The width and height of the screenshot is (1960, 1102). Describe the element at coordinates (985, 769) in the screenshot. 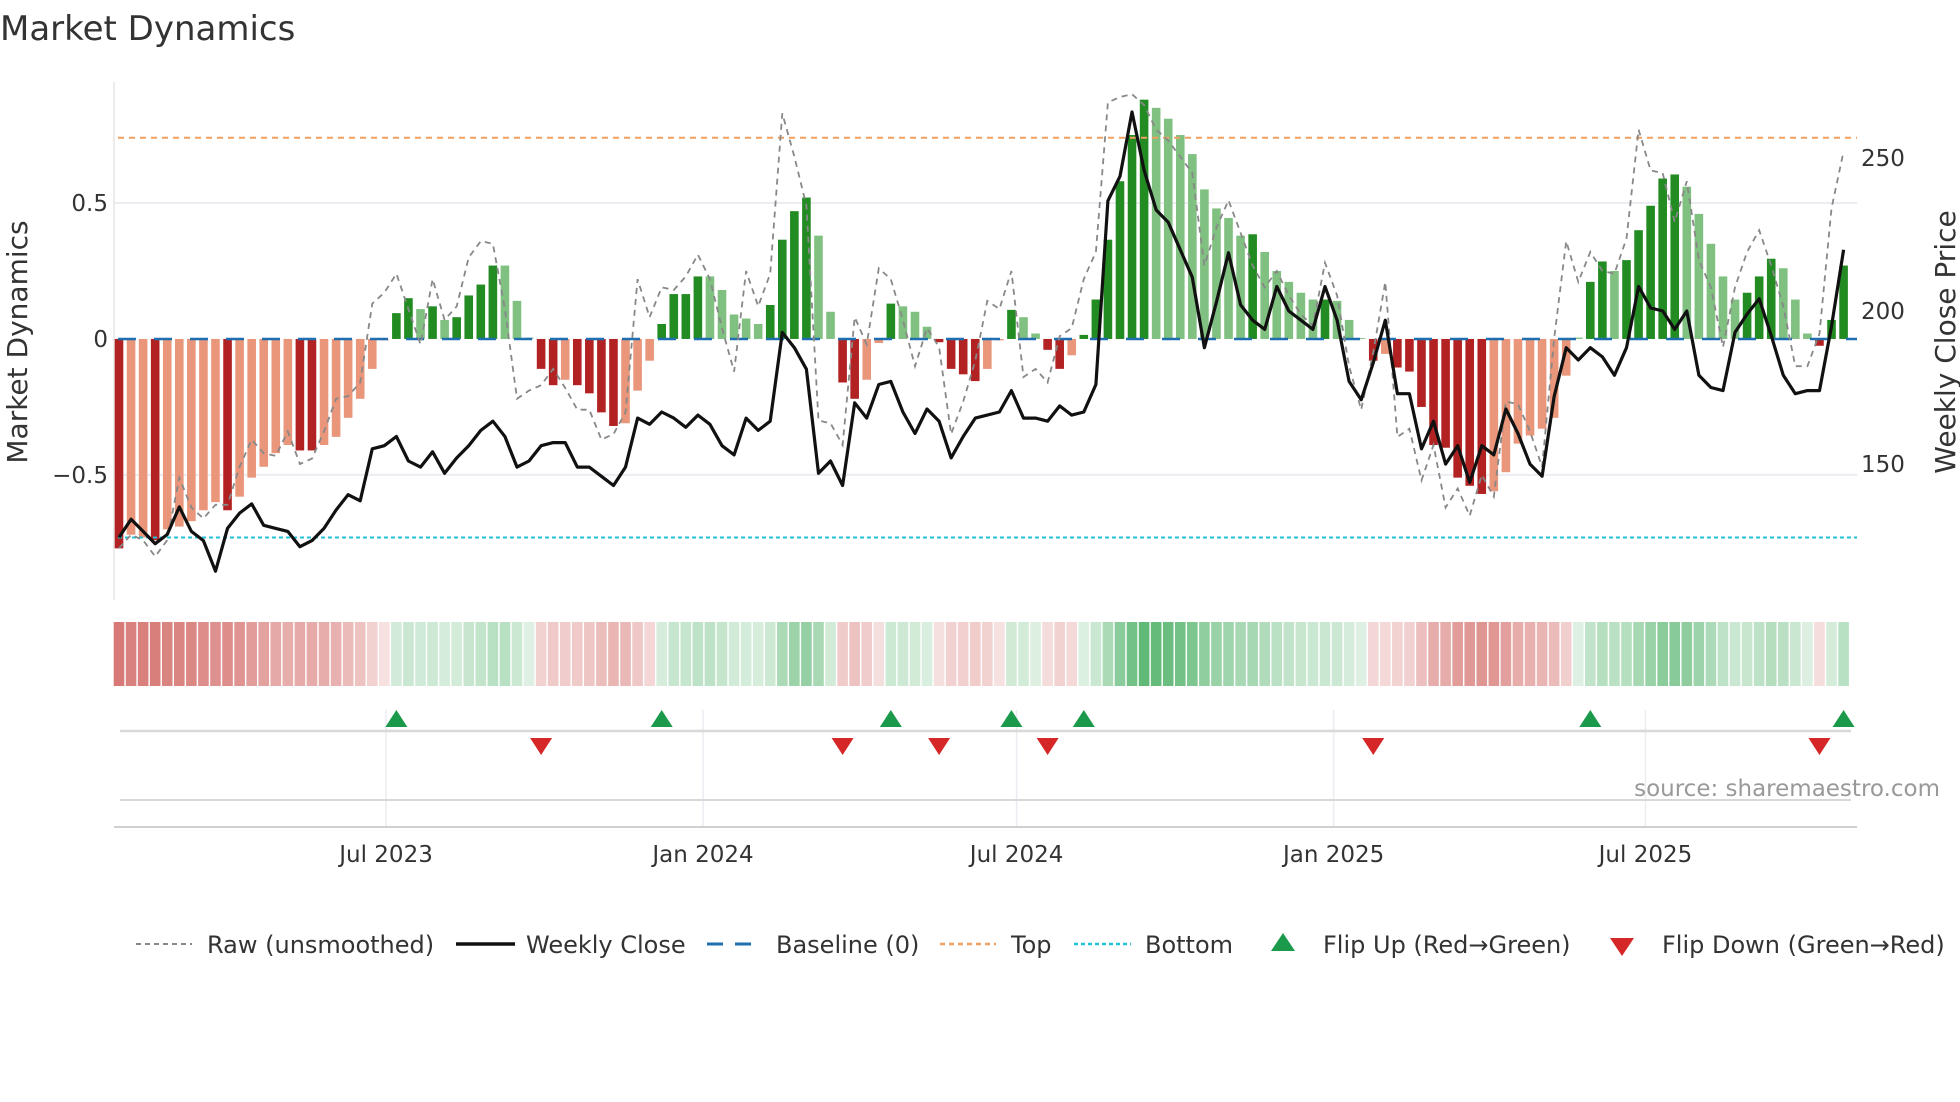

I see `flip-markers-panel` at that location.